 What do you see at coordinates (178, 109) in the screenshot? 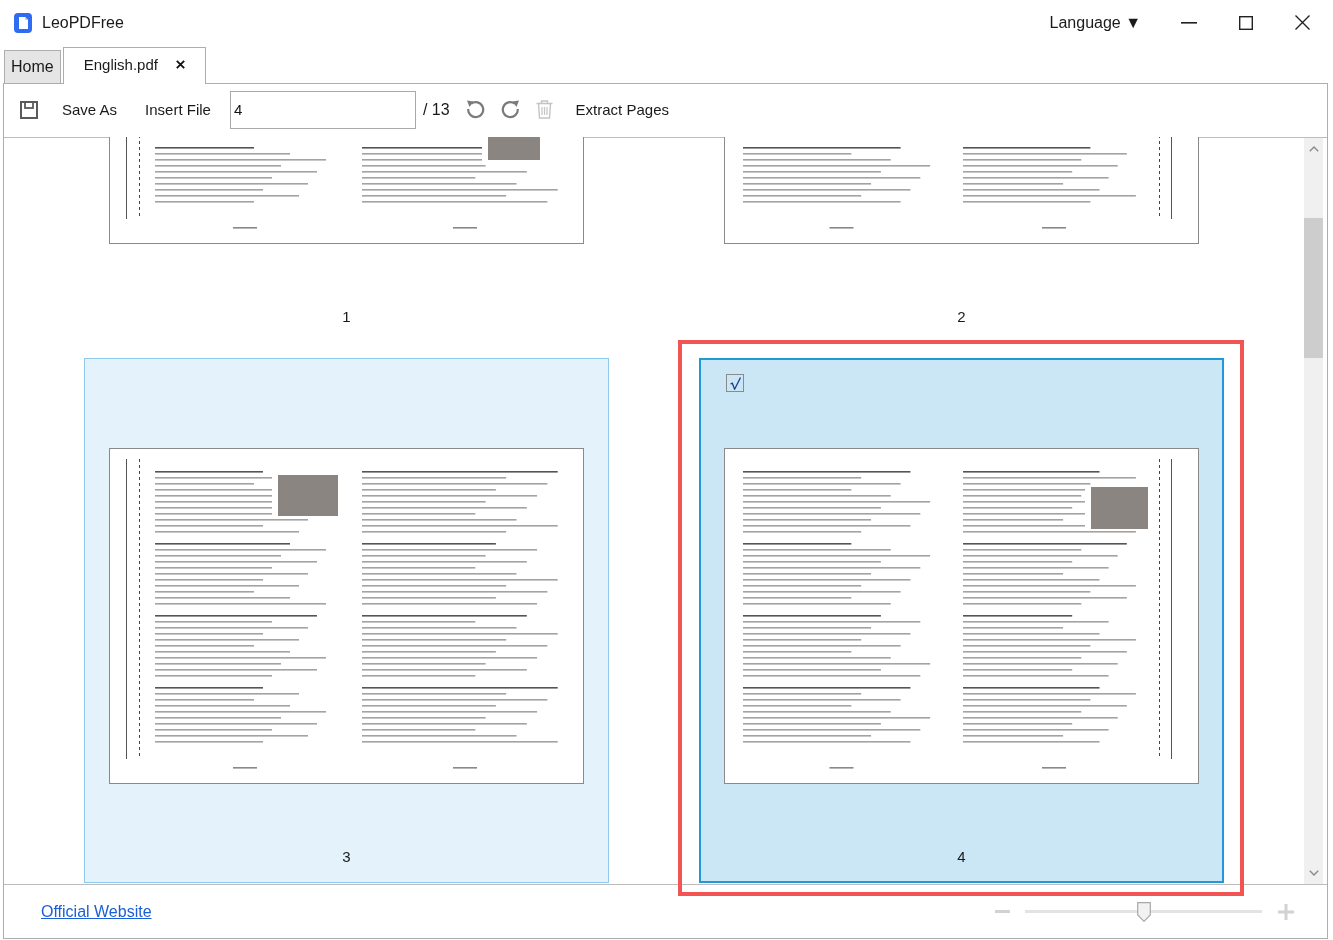
I see `insert-file-button: Insert File` at bounding box center [178, 109].